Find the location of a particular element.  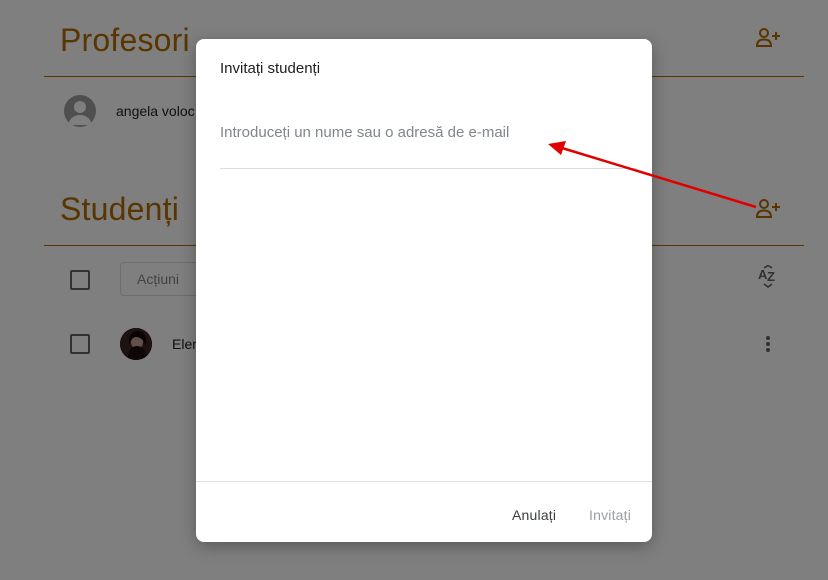

dialog-footer-divider is located at coordinates (424, 481).